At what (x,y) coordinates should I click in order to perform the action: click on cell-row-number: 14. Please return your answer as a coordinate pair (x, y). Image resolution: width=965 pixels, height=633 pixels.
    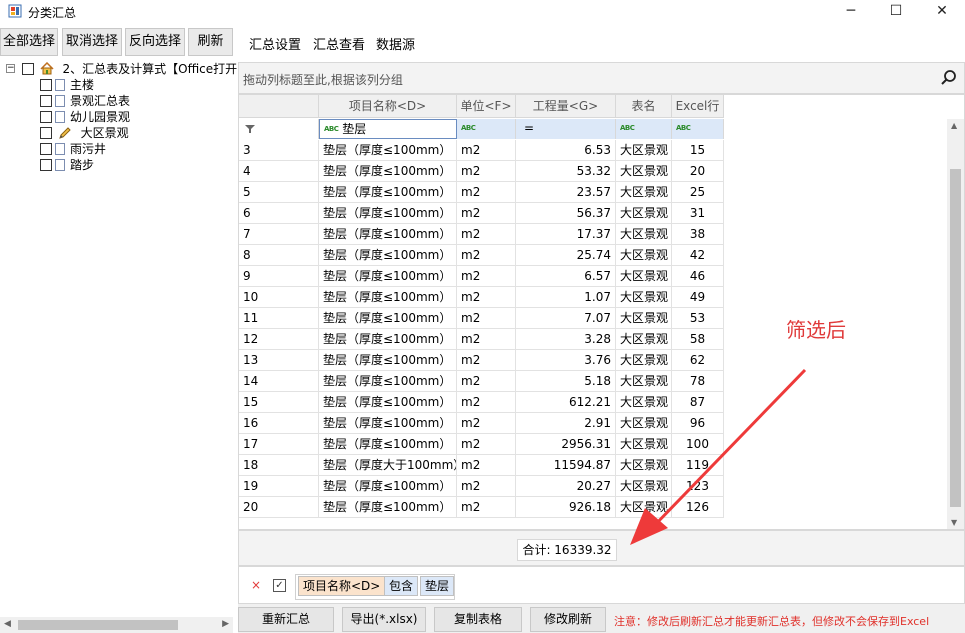
    Looking at the image, I should click on (279, 381).